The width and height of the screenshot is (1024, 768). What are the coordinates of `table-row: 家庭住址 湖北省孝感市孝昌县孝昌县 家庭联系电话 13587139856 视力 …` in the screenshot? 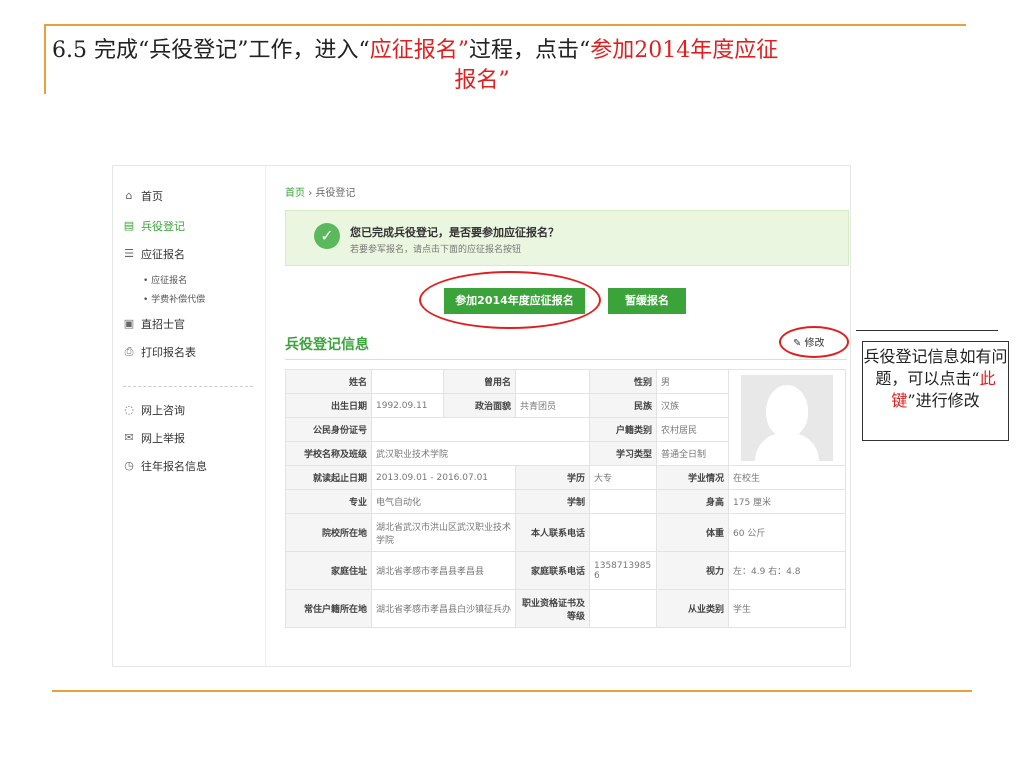 It's located at (565, 570).